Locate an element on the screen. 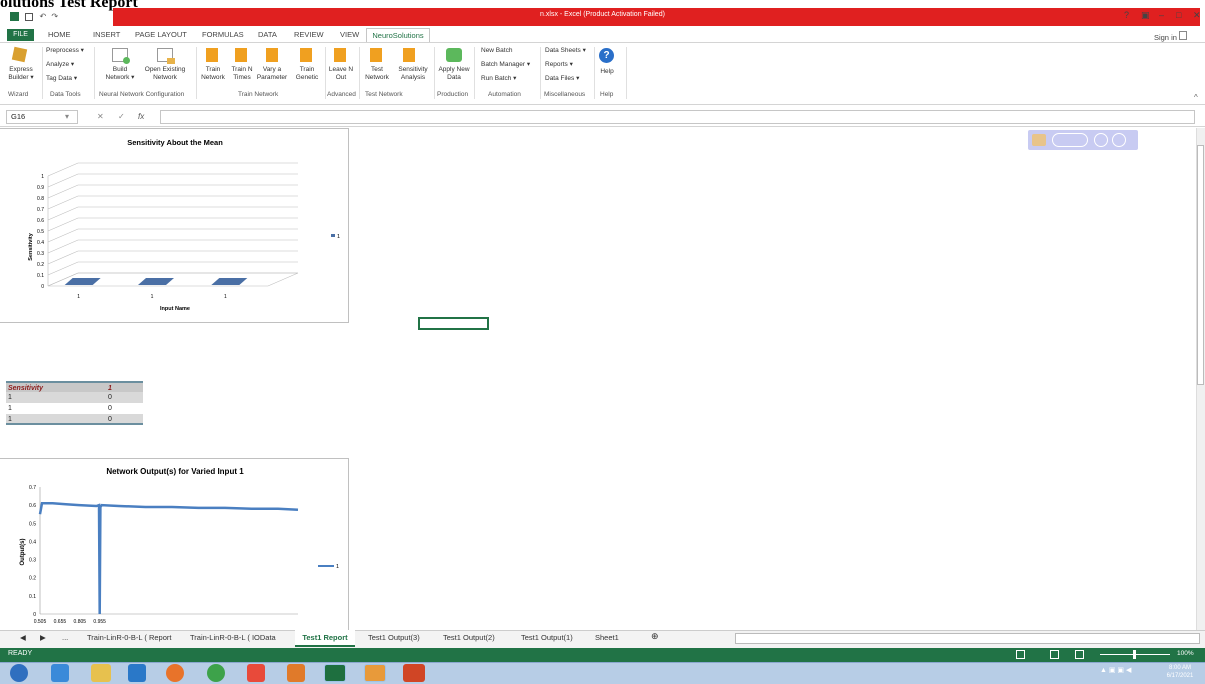  system-clock: 8:00 AM 6/17/2021 is located at coordinates (1180, 672).